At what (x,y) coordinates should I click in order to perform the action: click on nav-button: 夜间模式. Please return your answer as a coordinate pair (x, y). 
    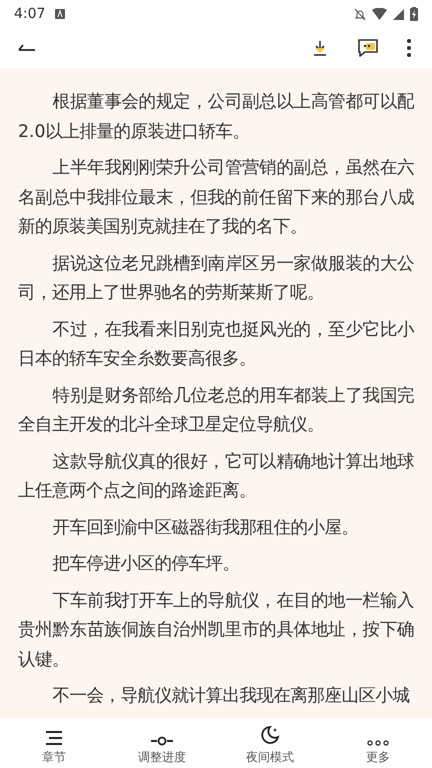
    Looking at the image, I should click on (270, 743).